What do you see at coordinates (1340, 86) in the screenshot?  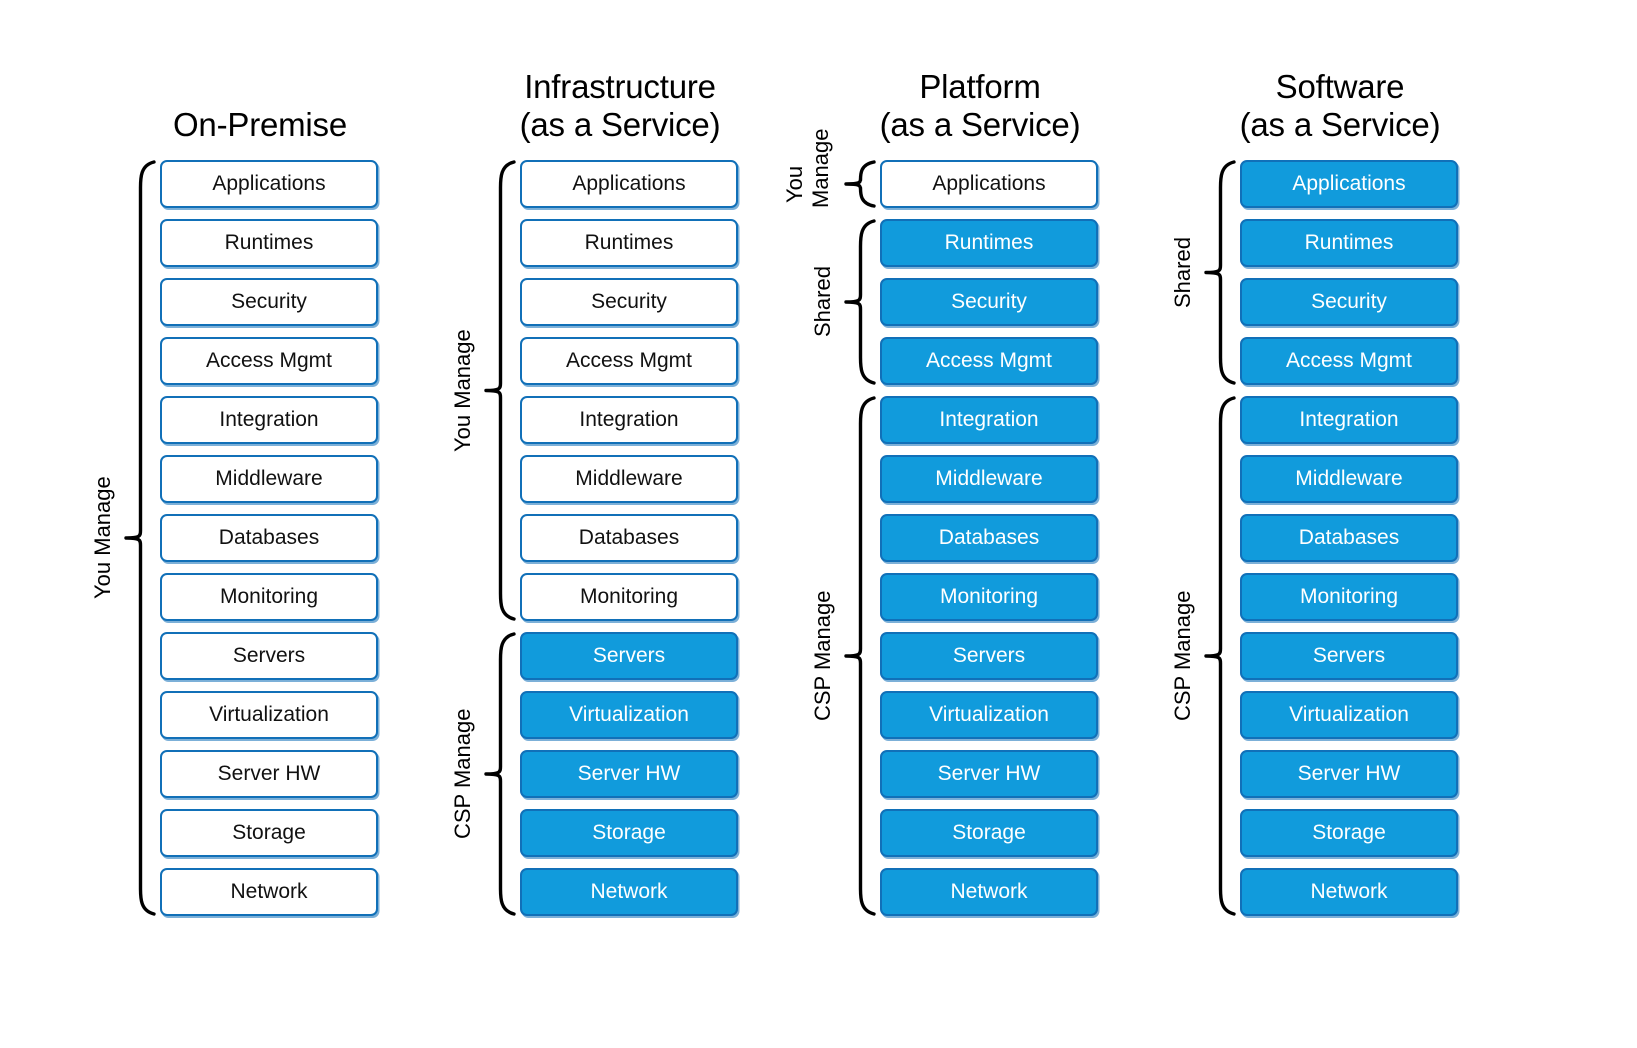 I see `column-title-line-1: Software` at bounding box center [1340, 86].